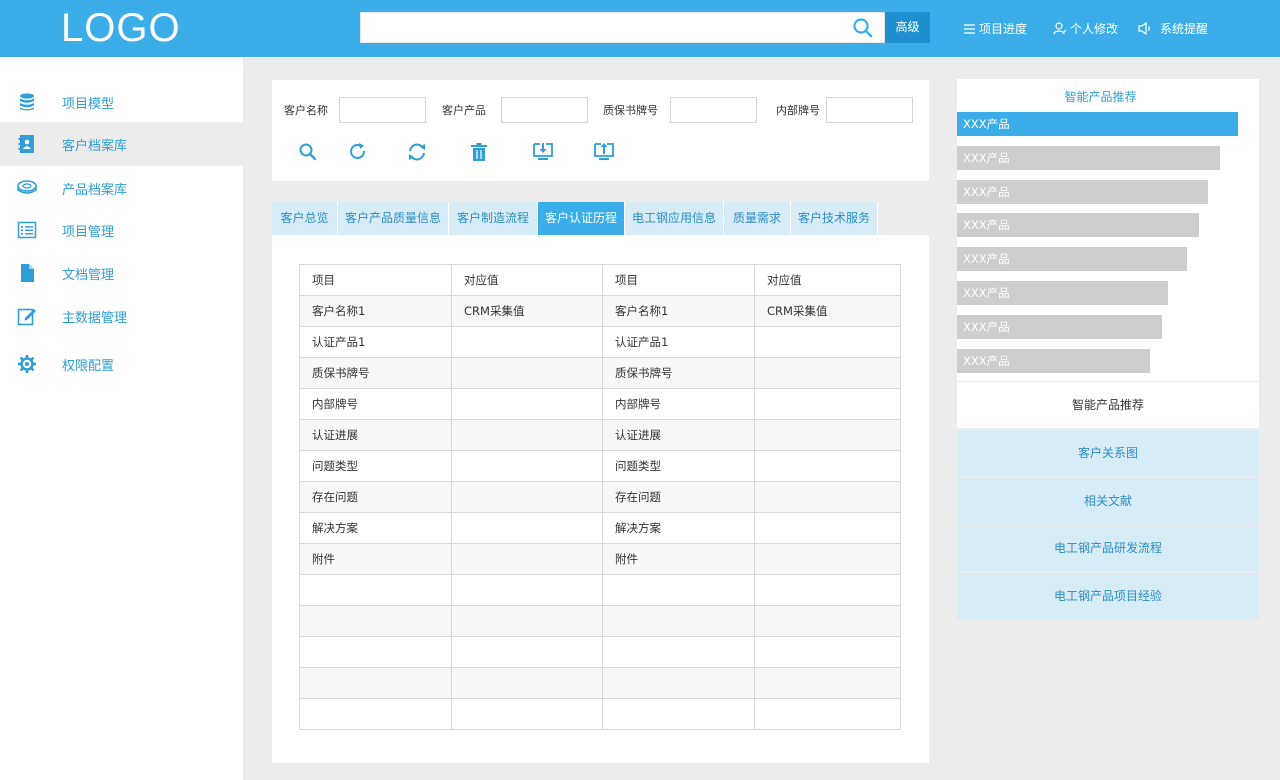  I want to click on sidebar-item-label: 权限配置, so click(88, 366).